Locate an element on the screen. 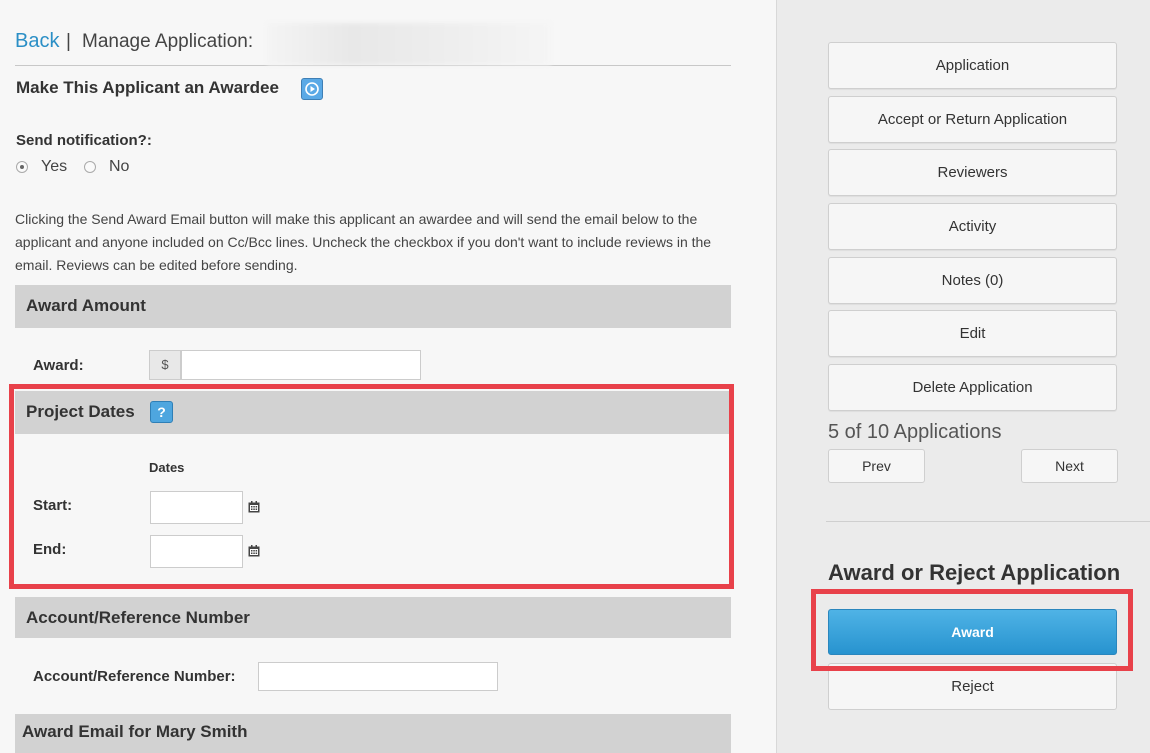 Image resolution: width=1150 pixels, height=753 pixels. account-title: Account/Reference Number is located at coordinates (138, 617).